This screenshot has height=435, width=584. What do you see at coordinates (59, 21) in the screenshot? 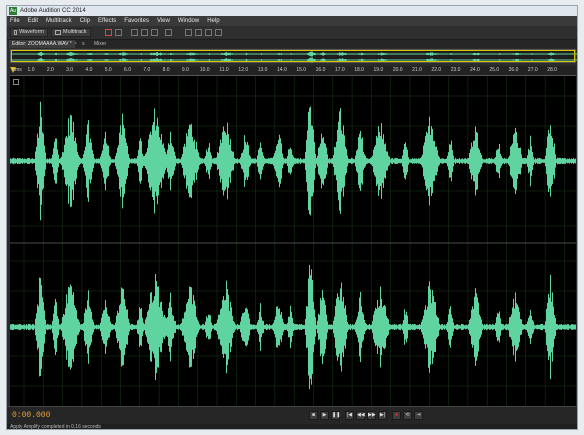
I see `menu-multitrack: Multitrack` at bounding box center [59, 21].